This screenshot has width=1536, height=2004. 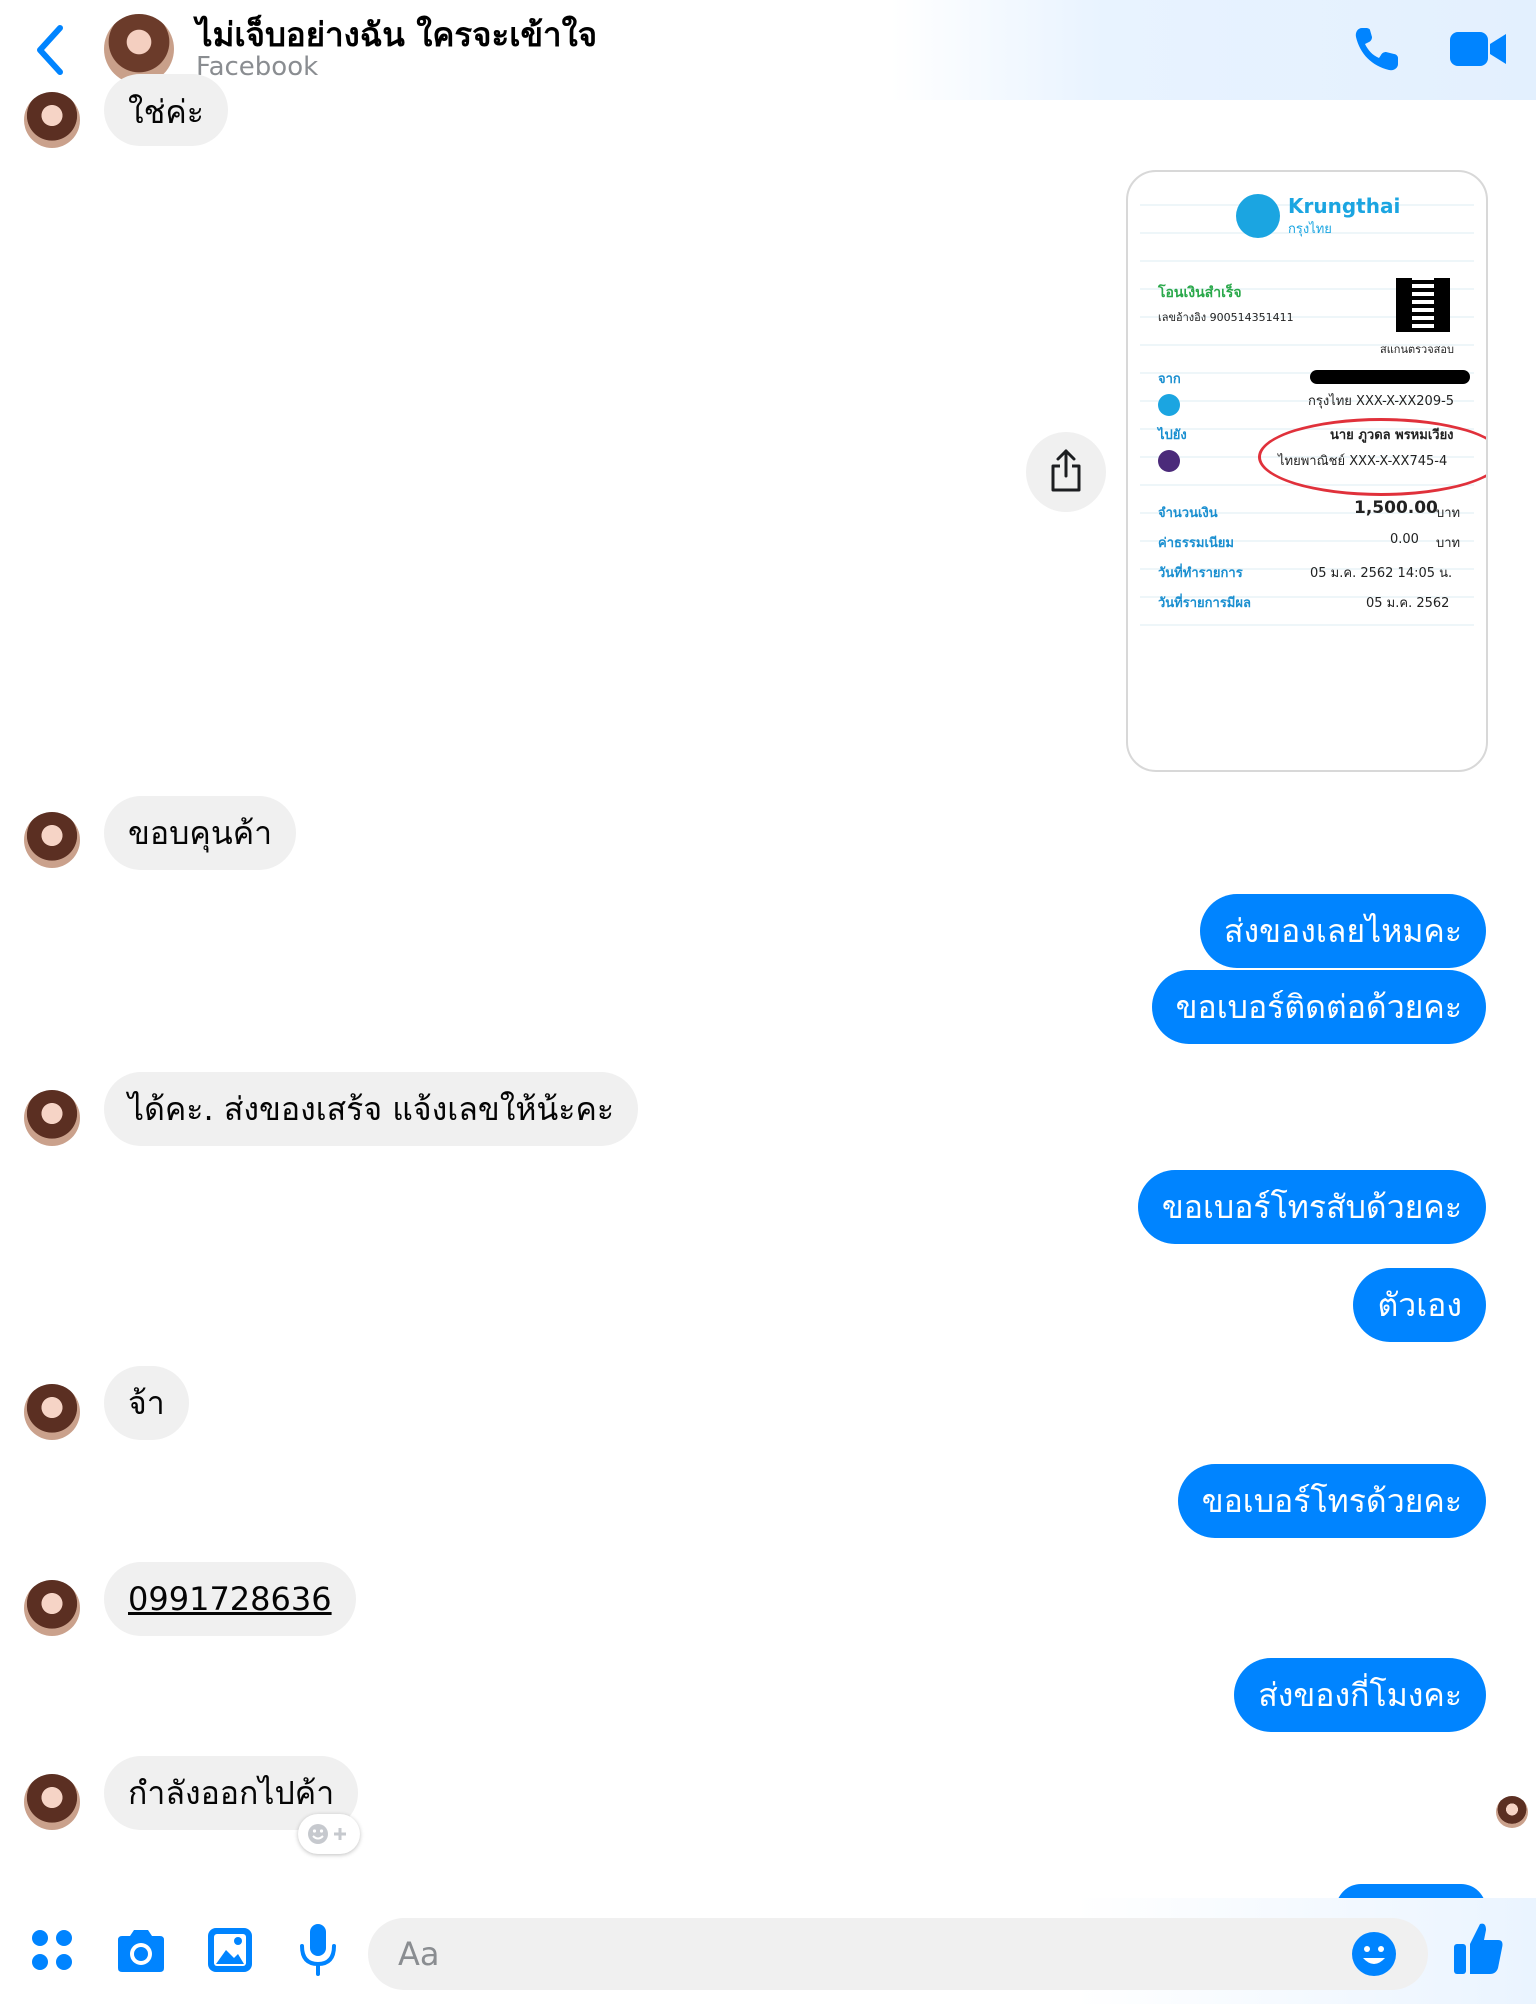 I want to click on receipt-ref: เลขอ้างอิง 900514351411, so click(x=1226, y=317).